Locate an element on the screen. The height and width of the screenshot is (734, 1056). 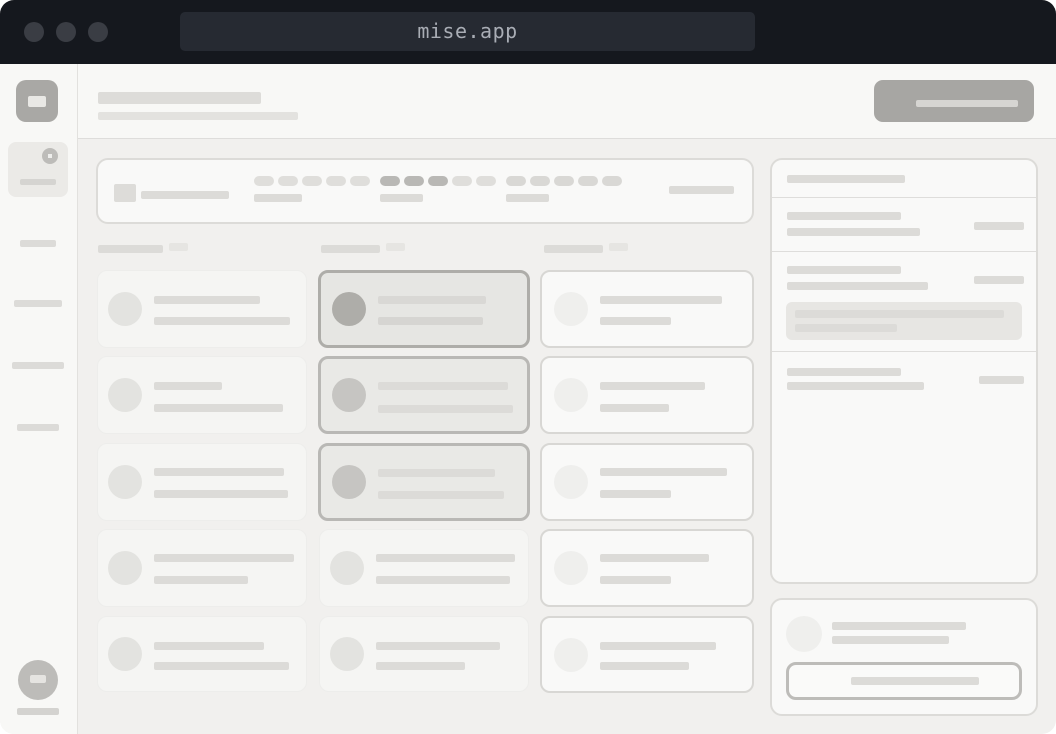
secondary-action-button is located at coordinates (904, 681).